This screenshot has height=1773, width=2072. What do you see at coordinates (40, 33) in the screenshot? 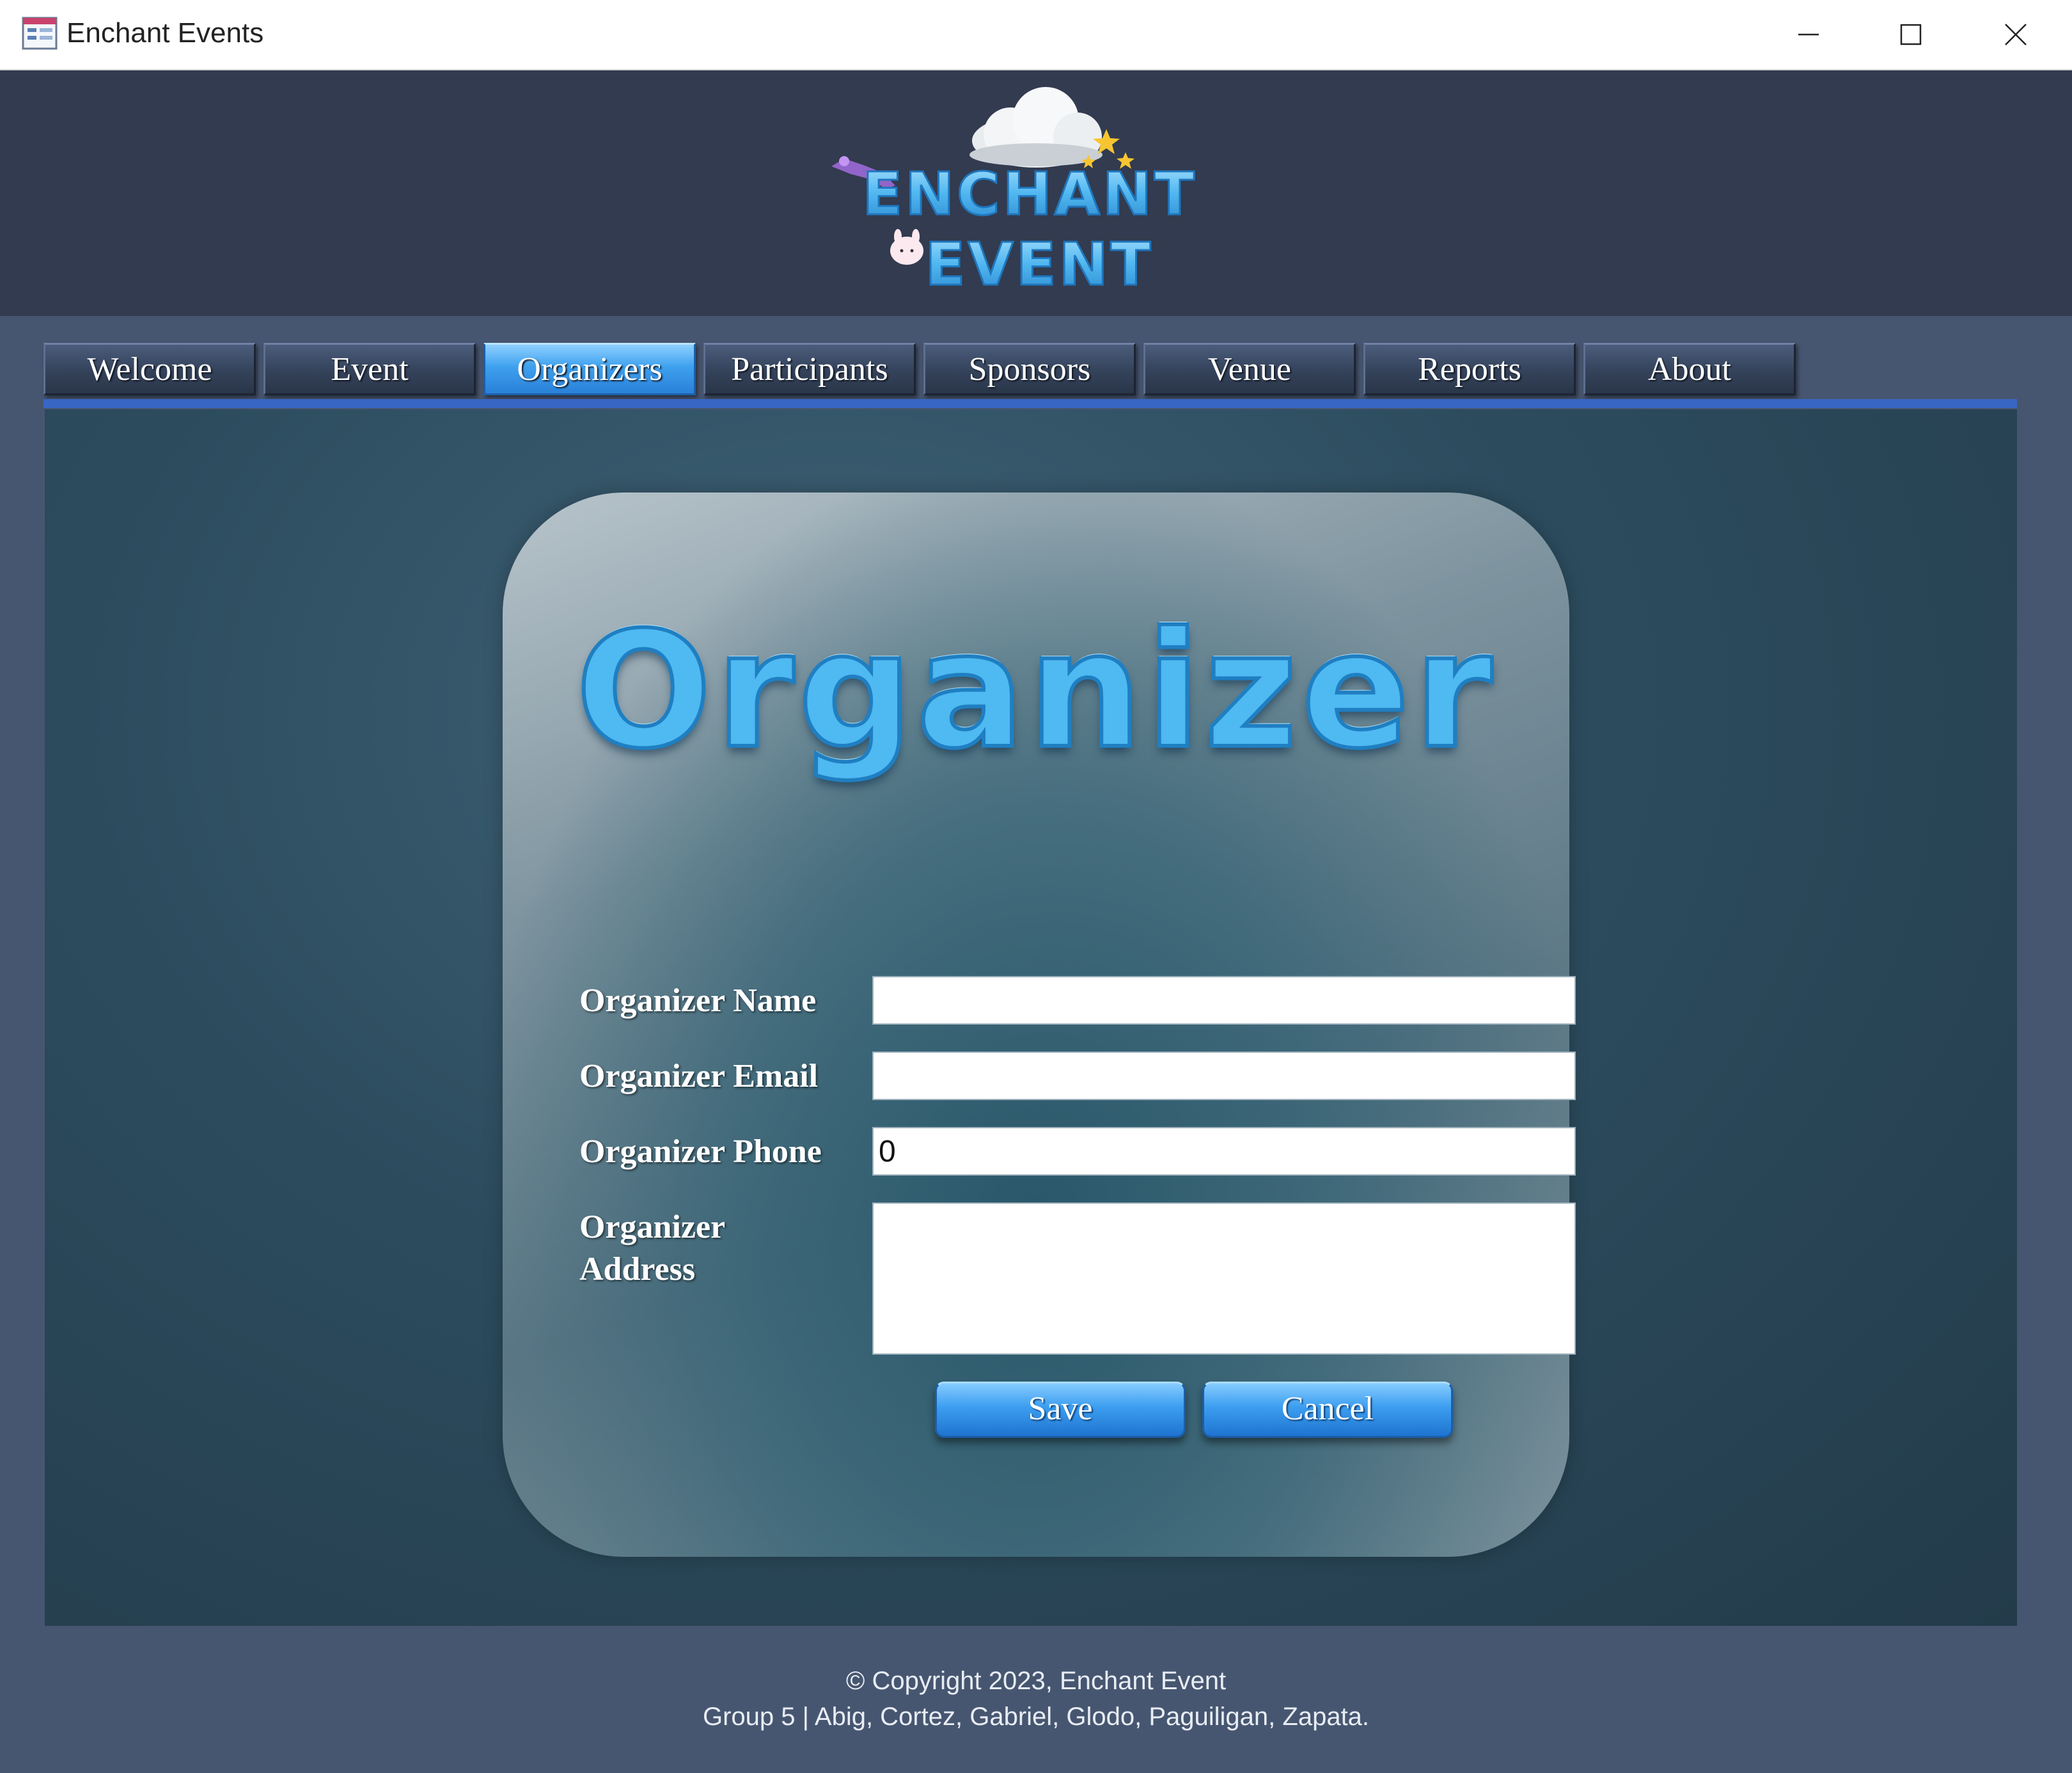
I see `app-form-icon` at bounding box center [40, 33].